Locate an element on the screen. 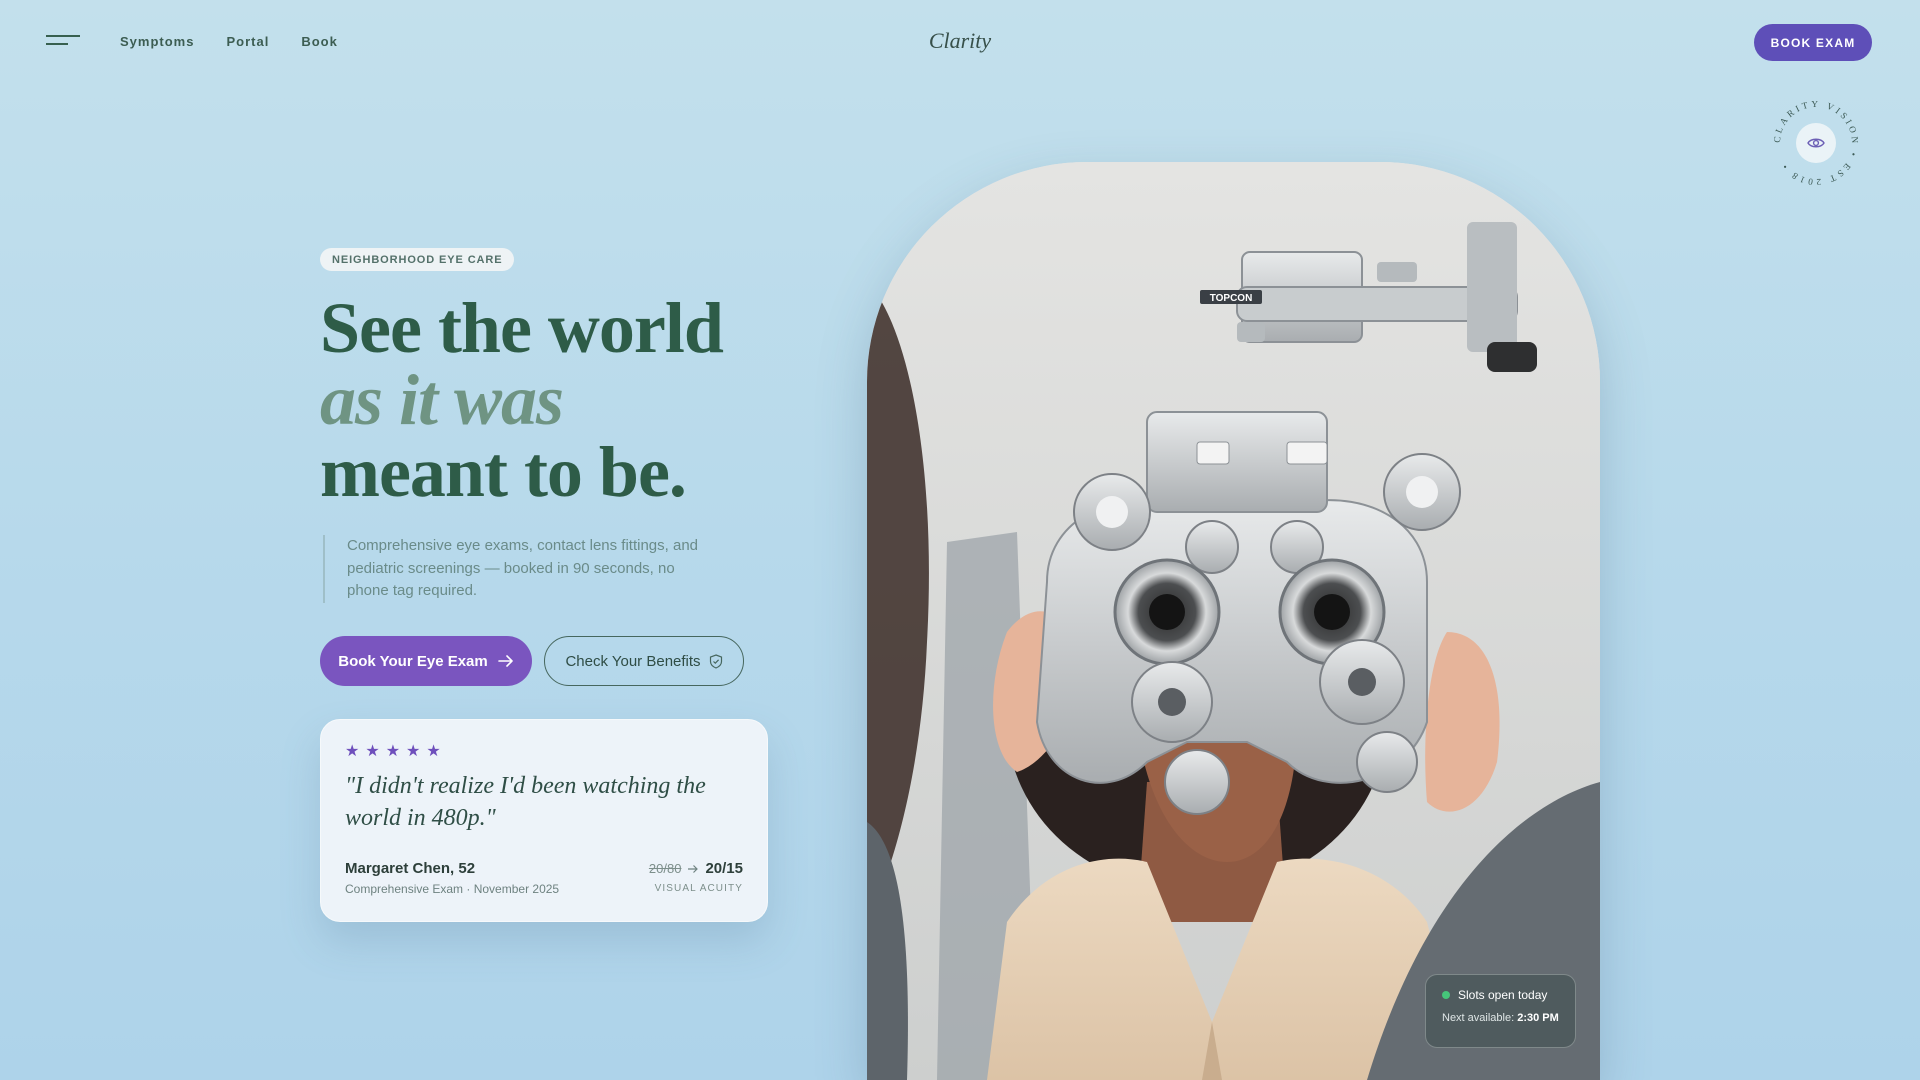 This screenshot has height=1080, width=1920. exam-type: Comprehensive Exam · November 2025 is located at coordinates (452, 889).